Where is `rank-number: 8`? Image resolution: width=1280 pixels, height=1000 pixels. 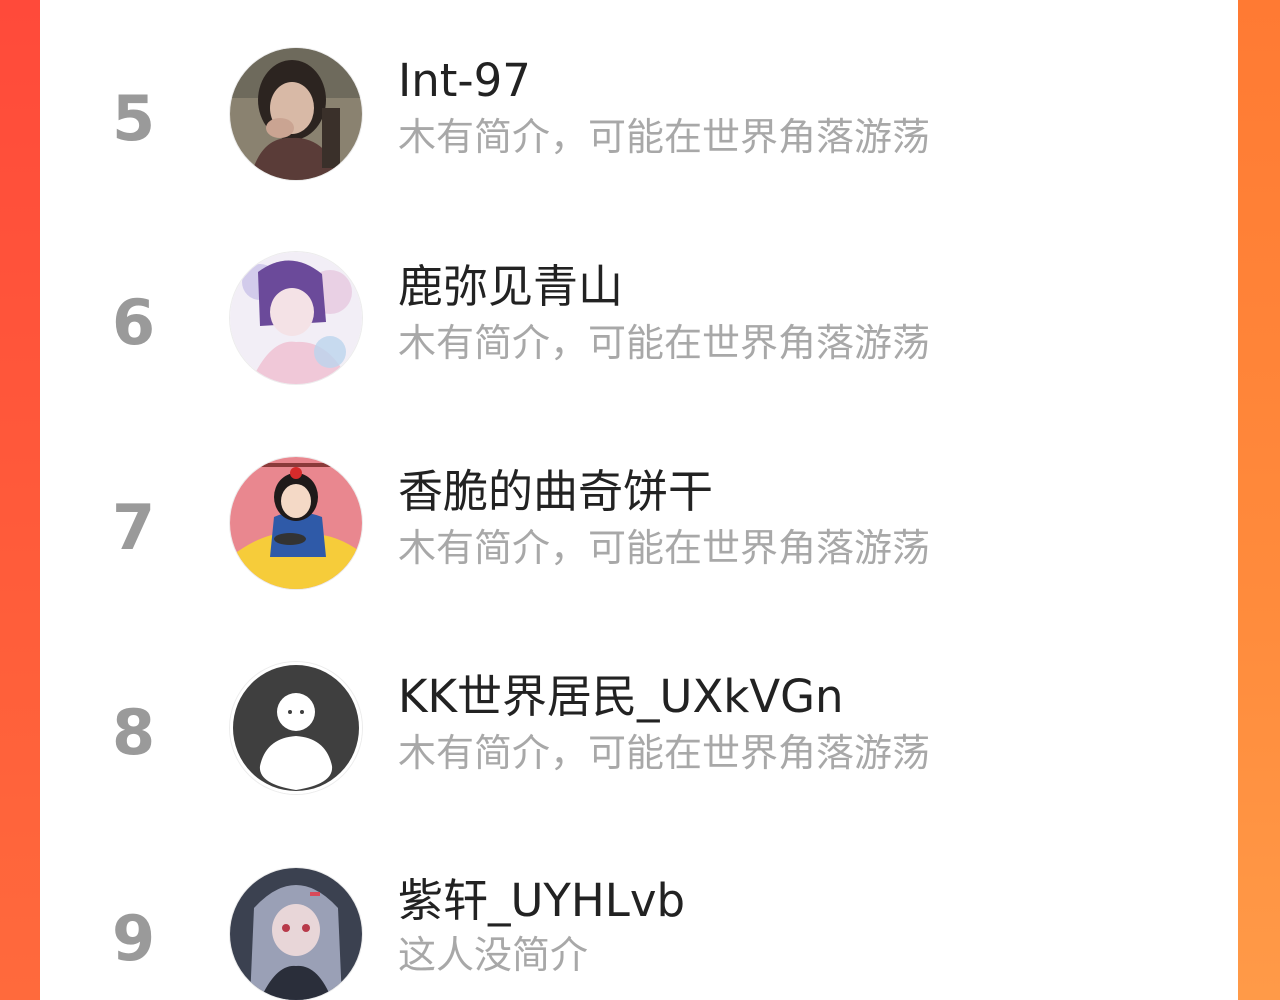
rank-number: 8 is located at coordinates (134, 732).